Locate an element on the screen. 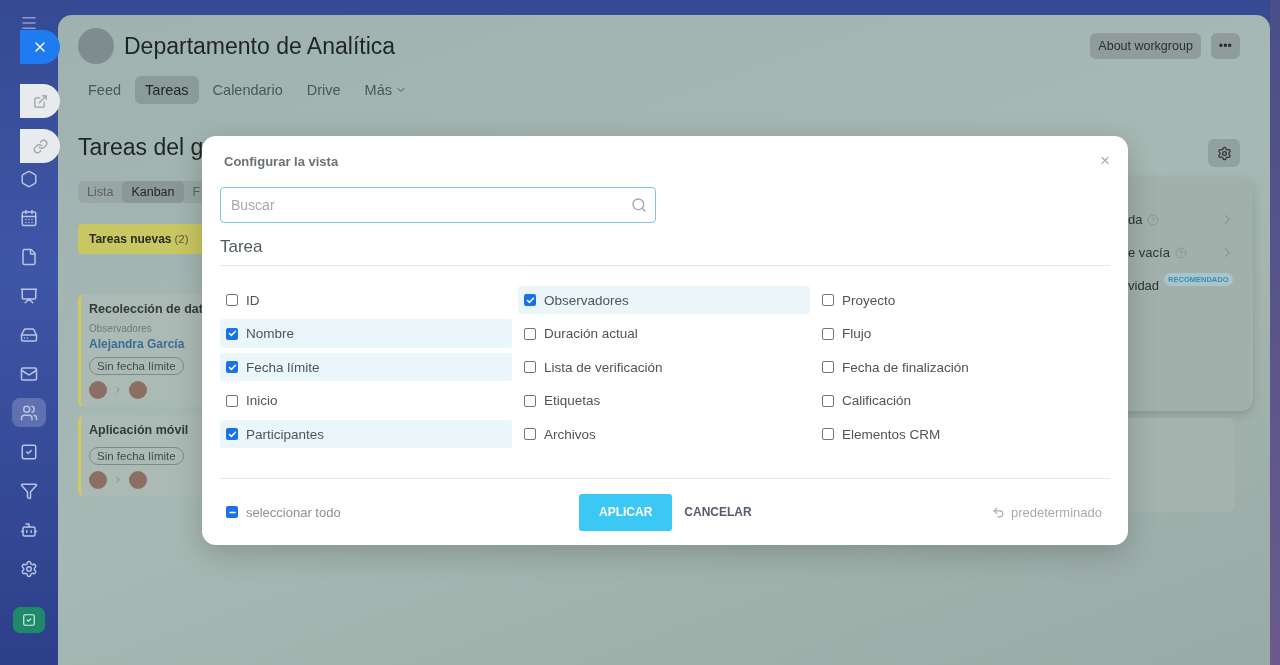 This screenshot has height=665, width=1280. people-button is located at coordinates (29, 412).